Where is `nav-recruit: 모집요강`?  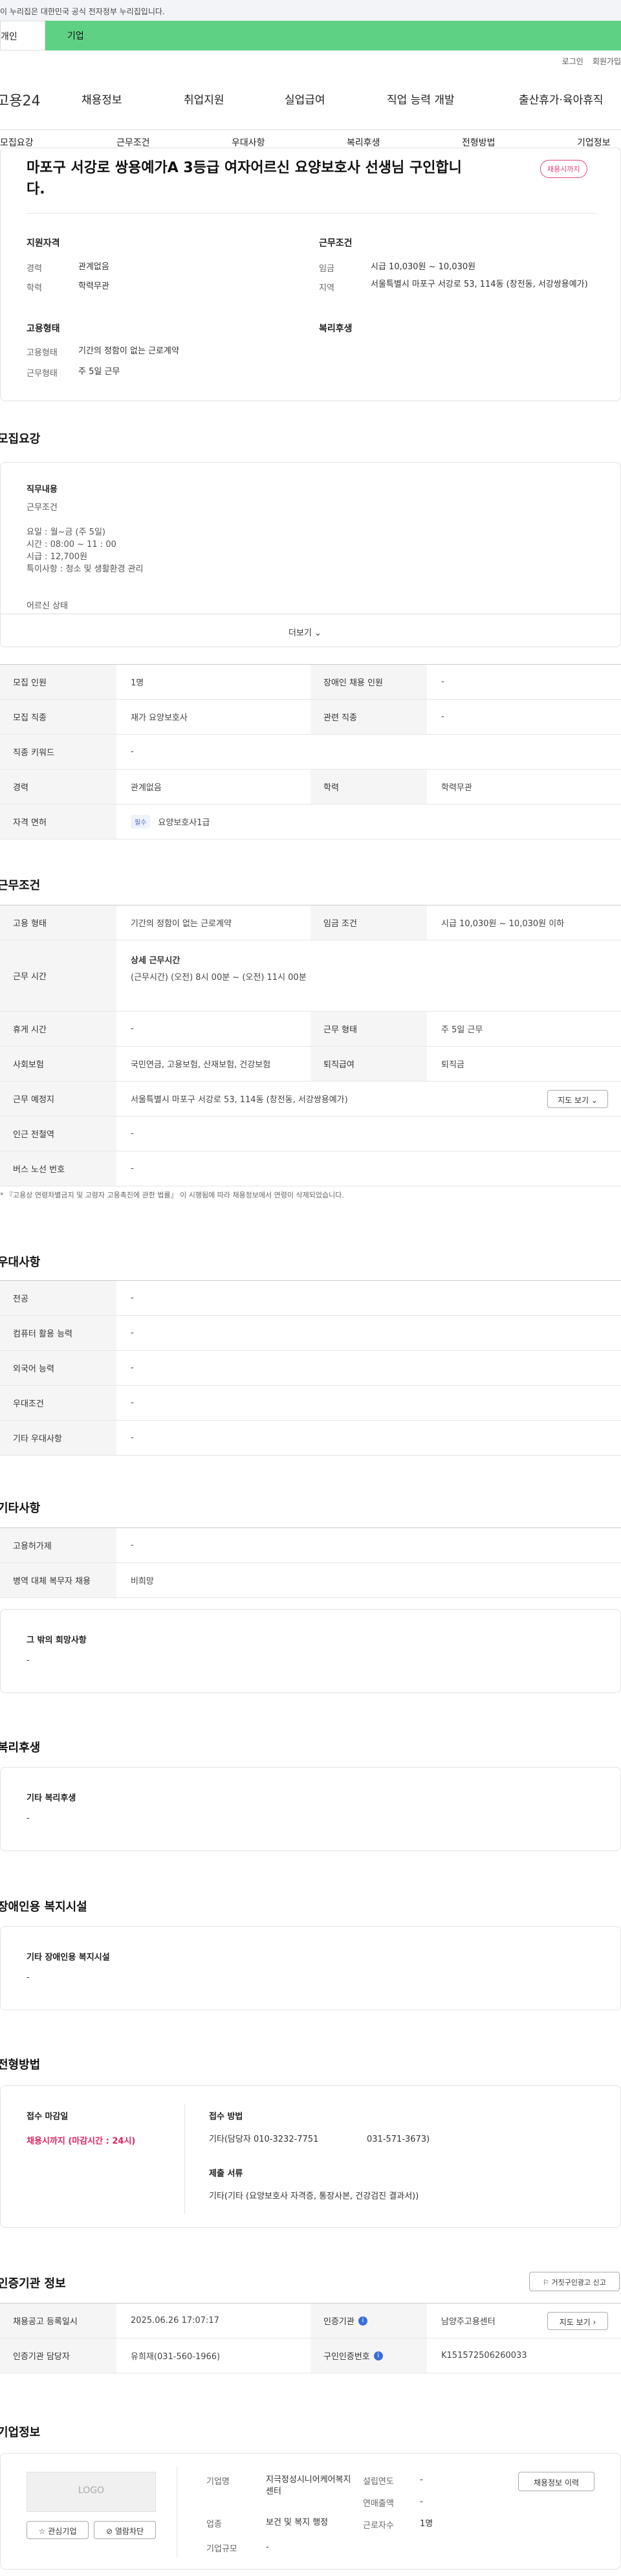 nav-recruit: 모집요강 is located at coordinates (17, 142).